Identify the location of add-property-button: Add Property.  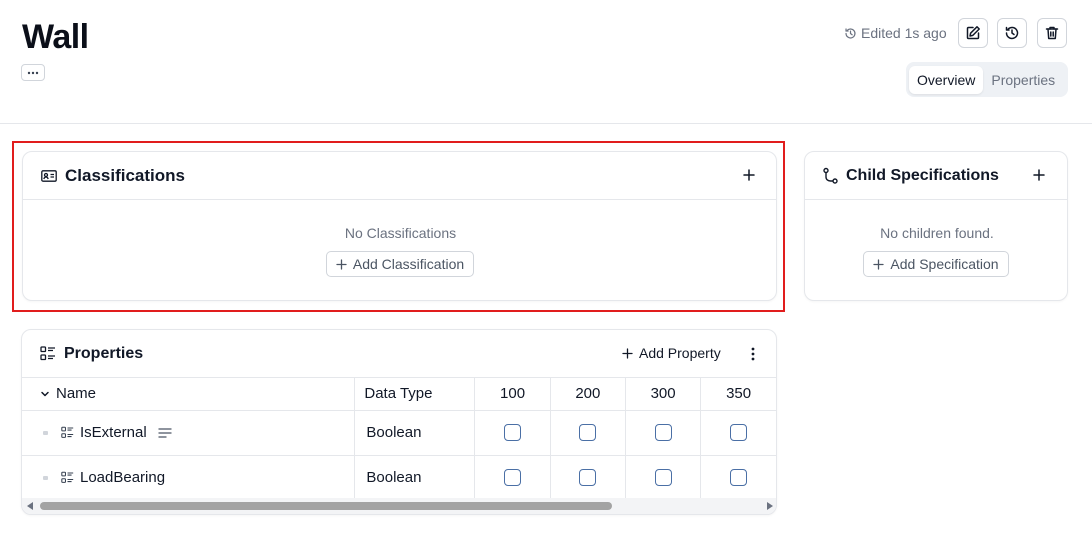
(671, 353).